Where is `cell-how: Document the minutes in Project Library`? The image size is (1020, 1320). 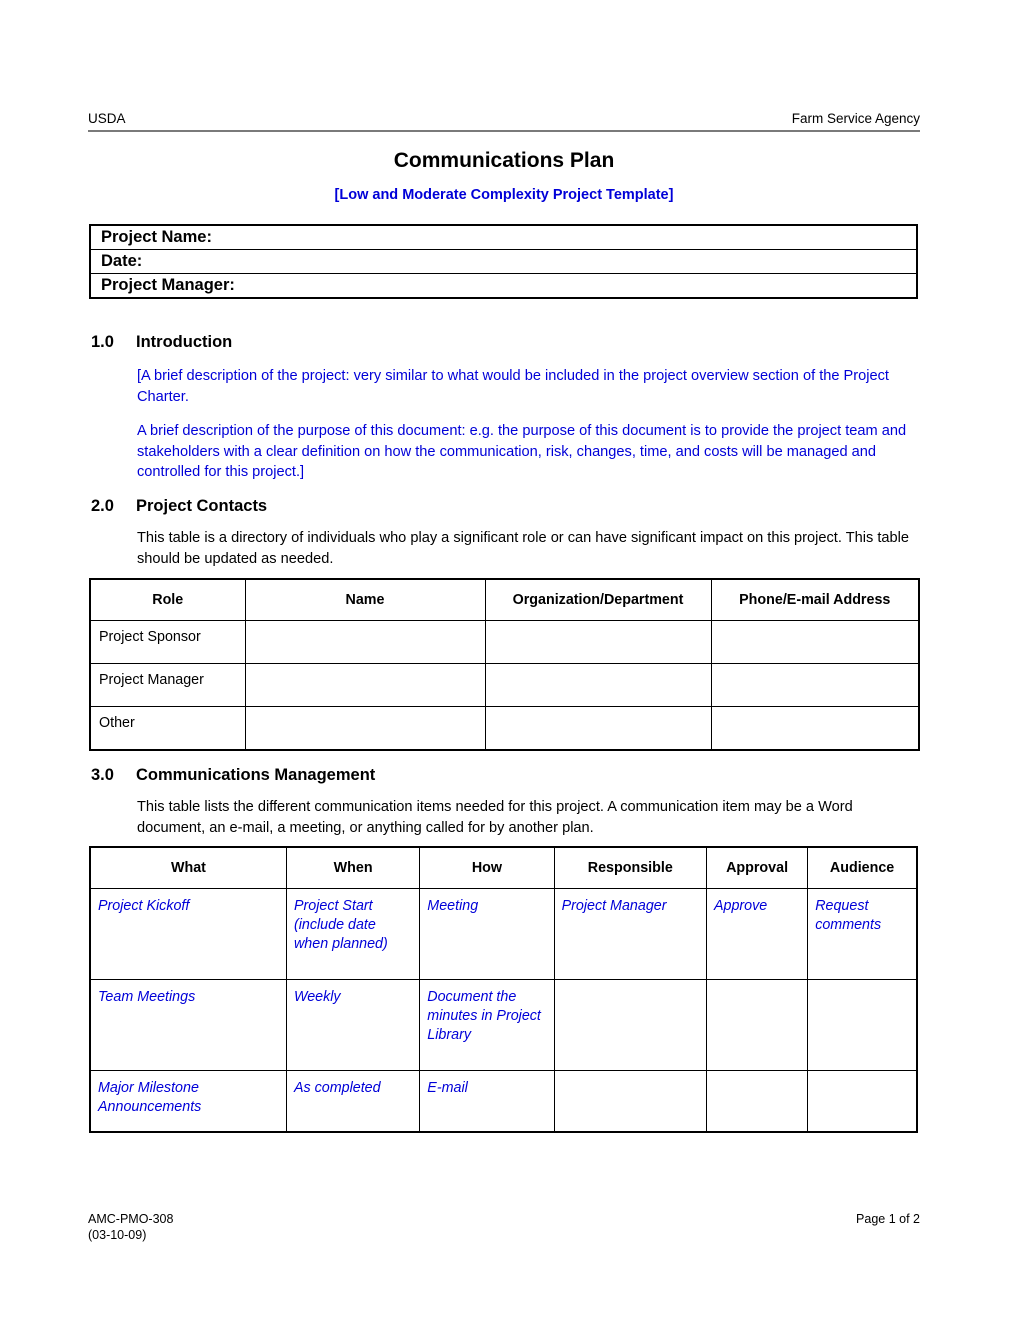 cell-how: Document the minutes in Project Library is located at coordinates (487, 1025).